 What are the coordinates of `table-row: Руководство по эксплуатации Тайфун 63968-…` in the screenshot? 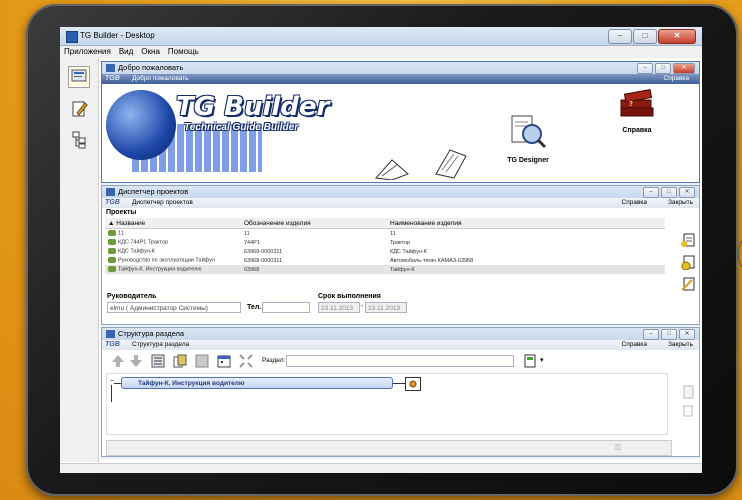 It's located at (385, 260).